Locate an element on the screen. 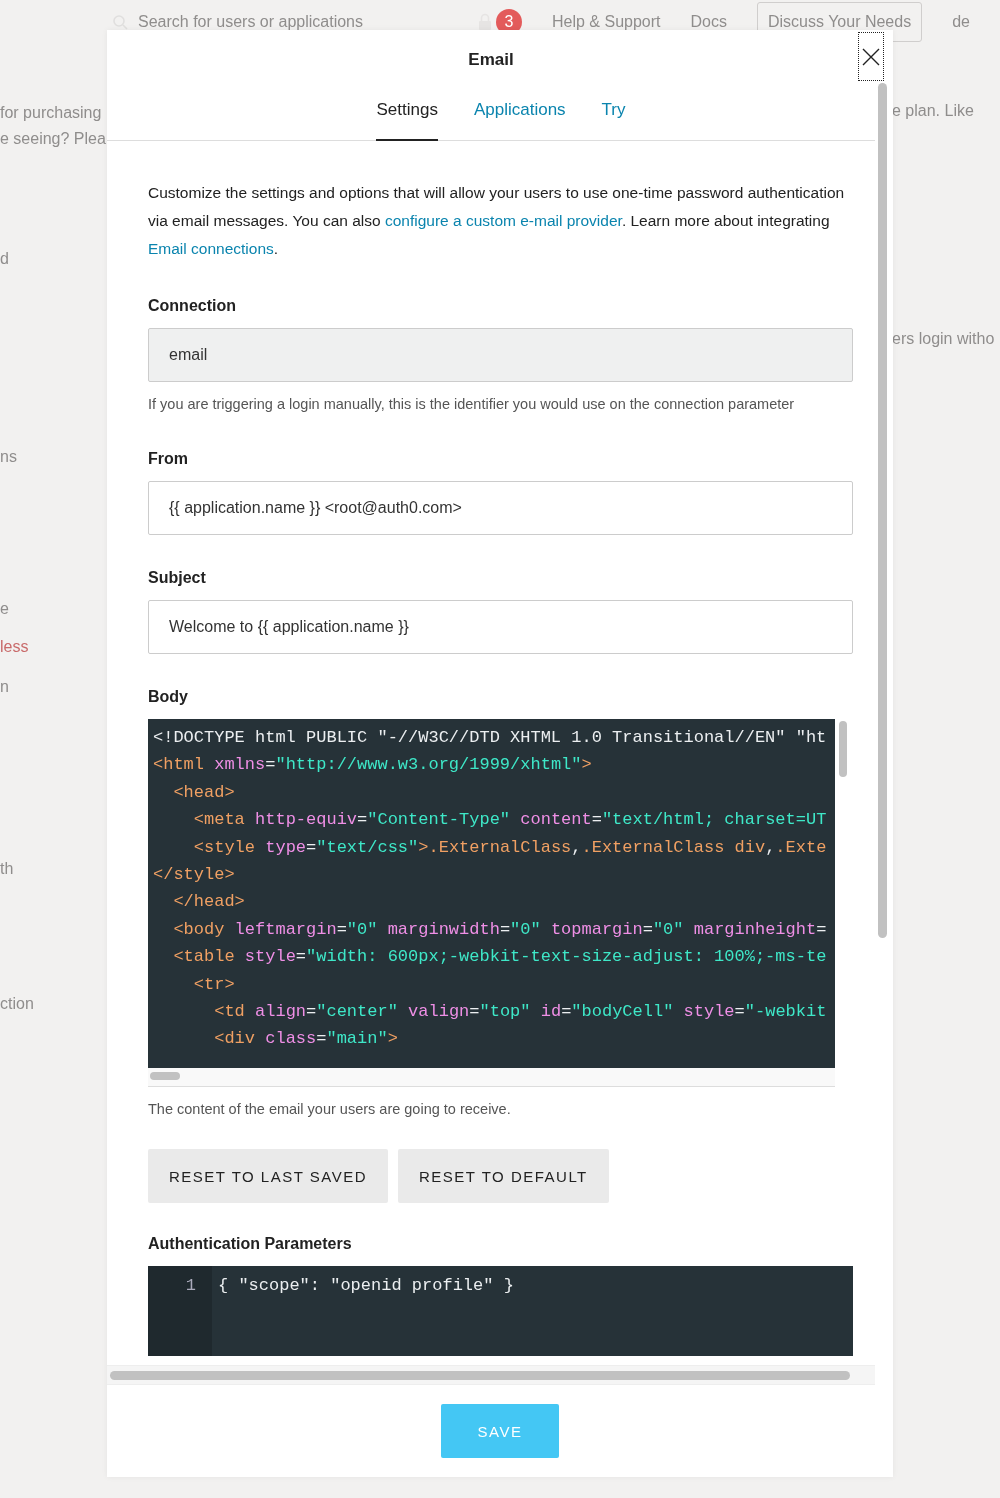 The image size is (1000, 1498). background-text: for purchasing is located at coordinates (51, 113).